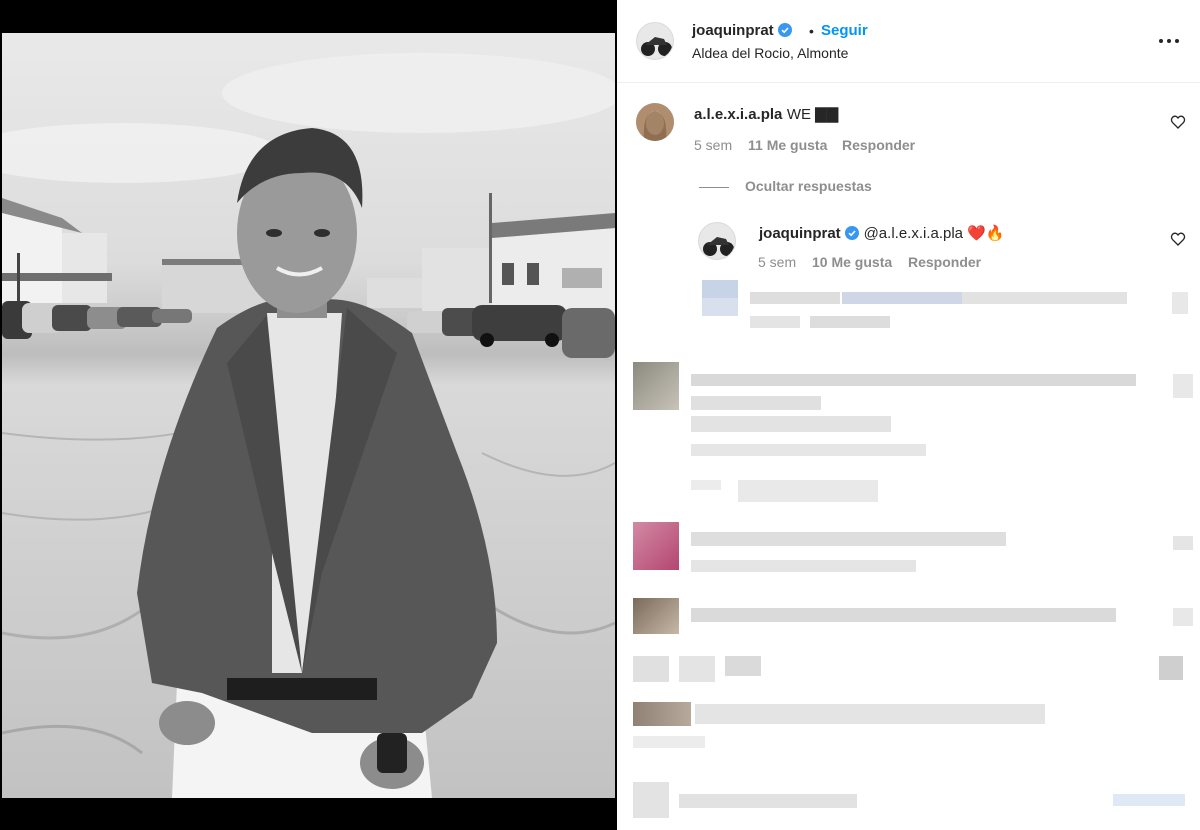 The width and height of the screenshot is (1200, 830). I want to click on hide-replies-button: Ocultar respuestas, so click(785, 186).